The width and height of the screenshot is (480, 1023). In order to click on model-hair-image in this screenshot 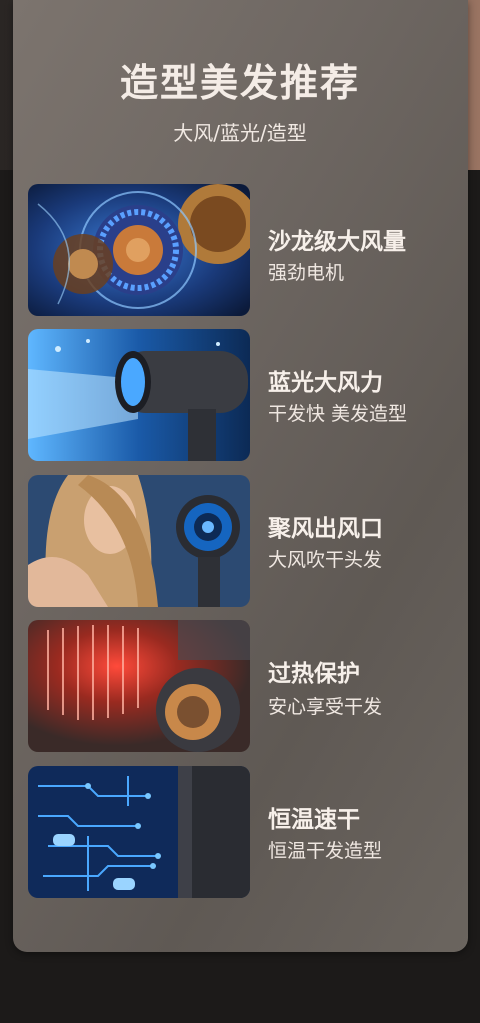, I will do `click(139, 541)`.